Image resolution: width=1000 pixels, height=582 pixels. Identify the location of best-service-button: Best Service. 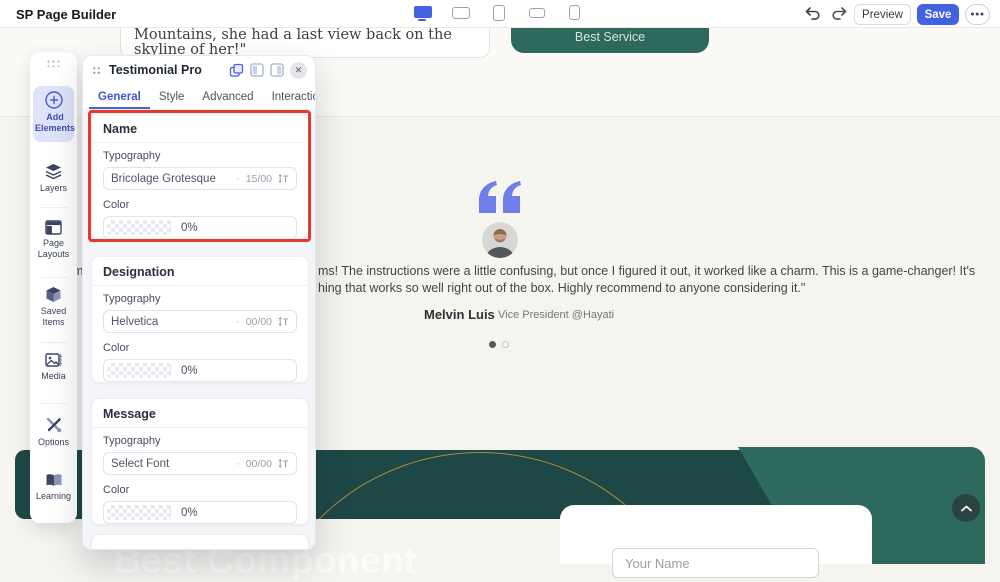
(610, 40).